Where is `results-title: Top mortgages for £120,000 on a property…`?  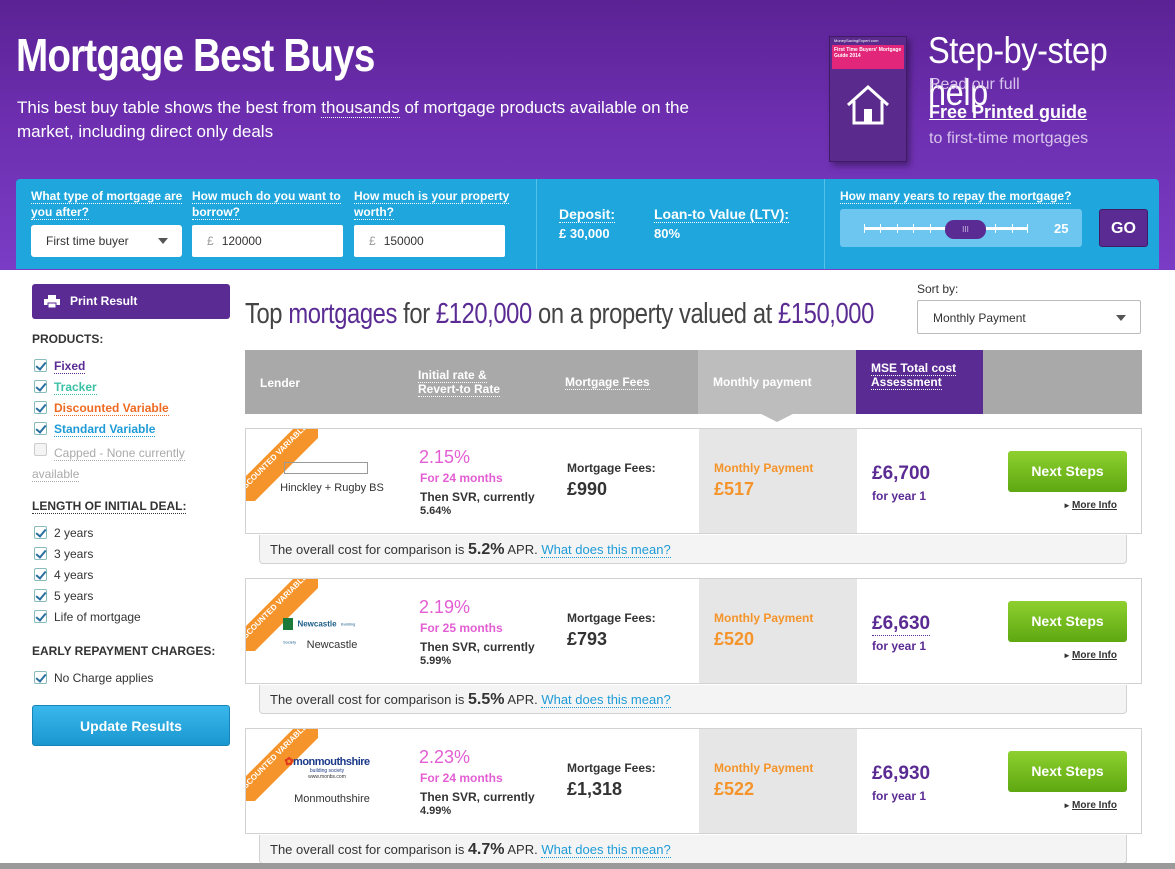 results-title: Top mortgages for £120,000 on a property… is located at coordinates (559, 314).